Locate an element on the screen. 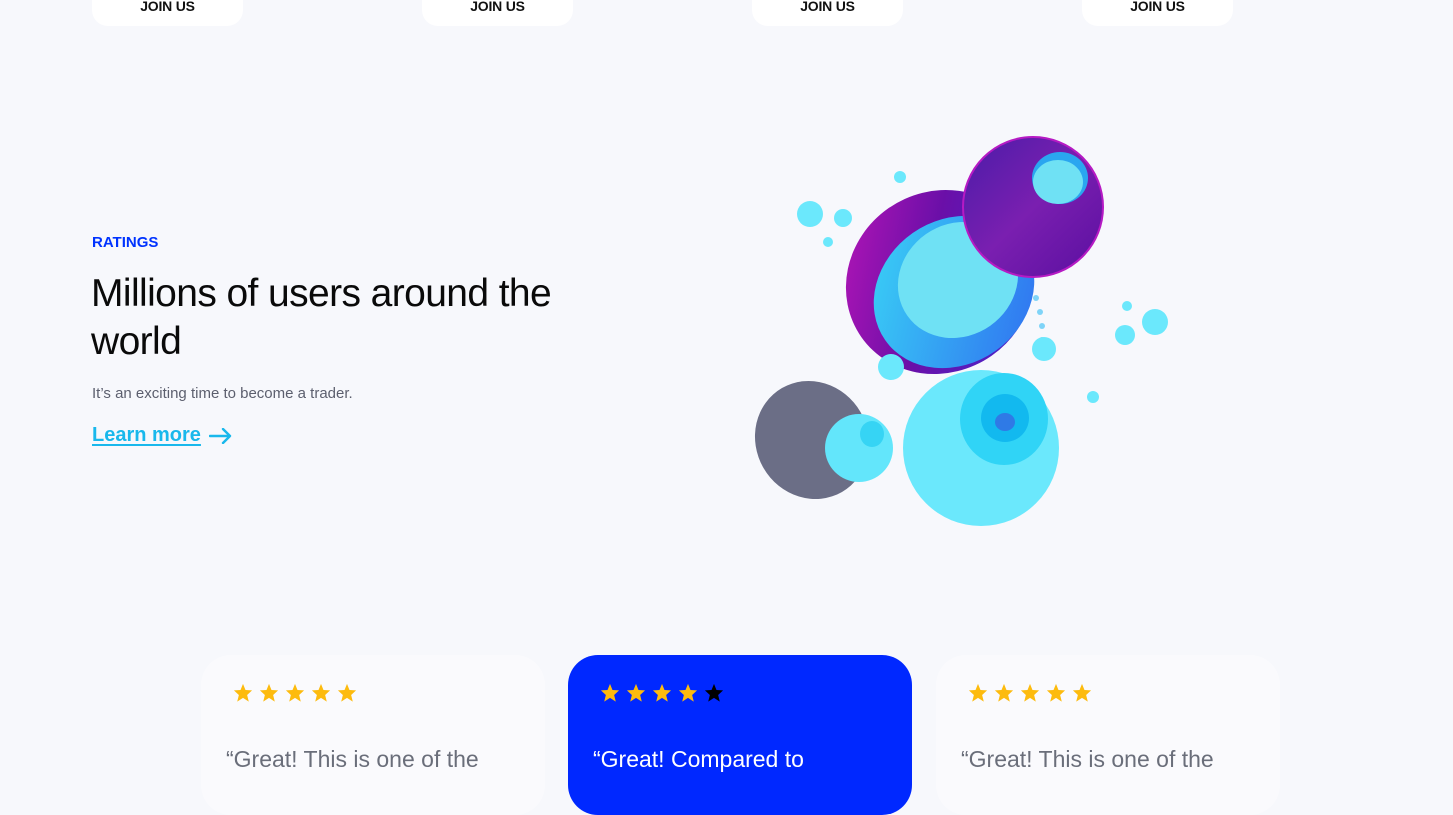  section-eyebrow: RATINGS is located at coordinates (125, 242).